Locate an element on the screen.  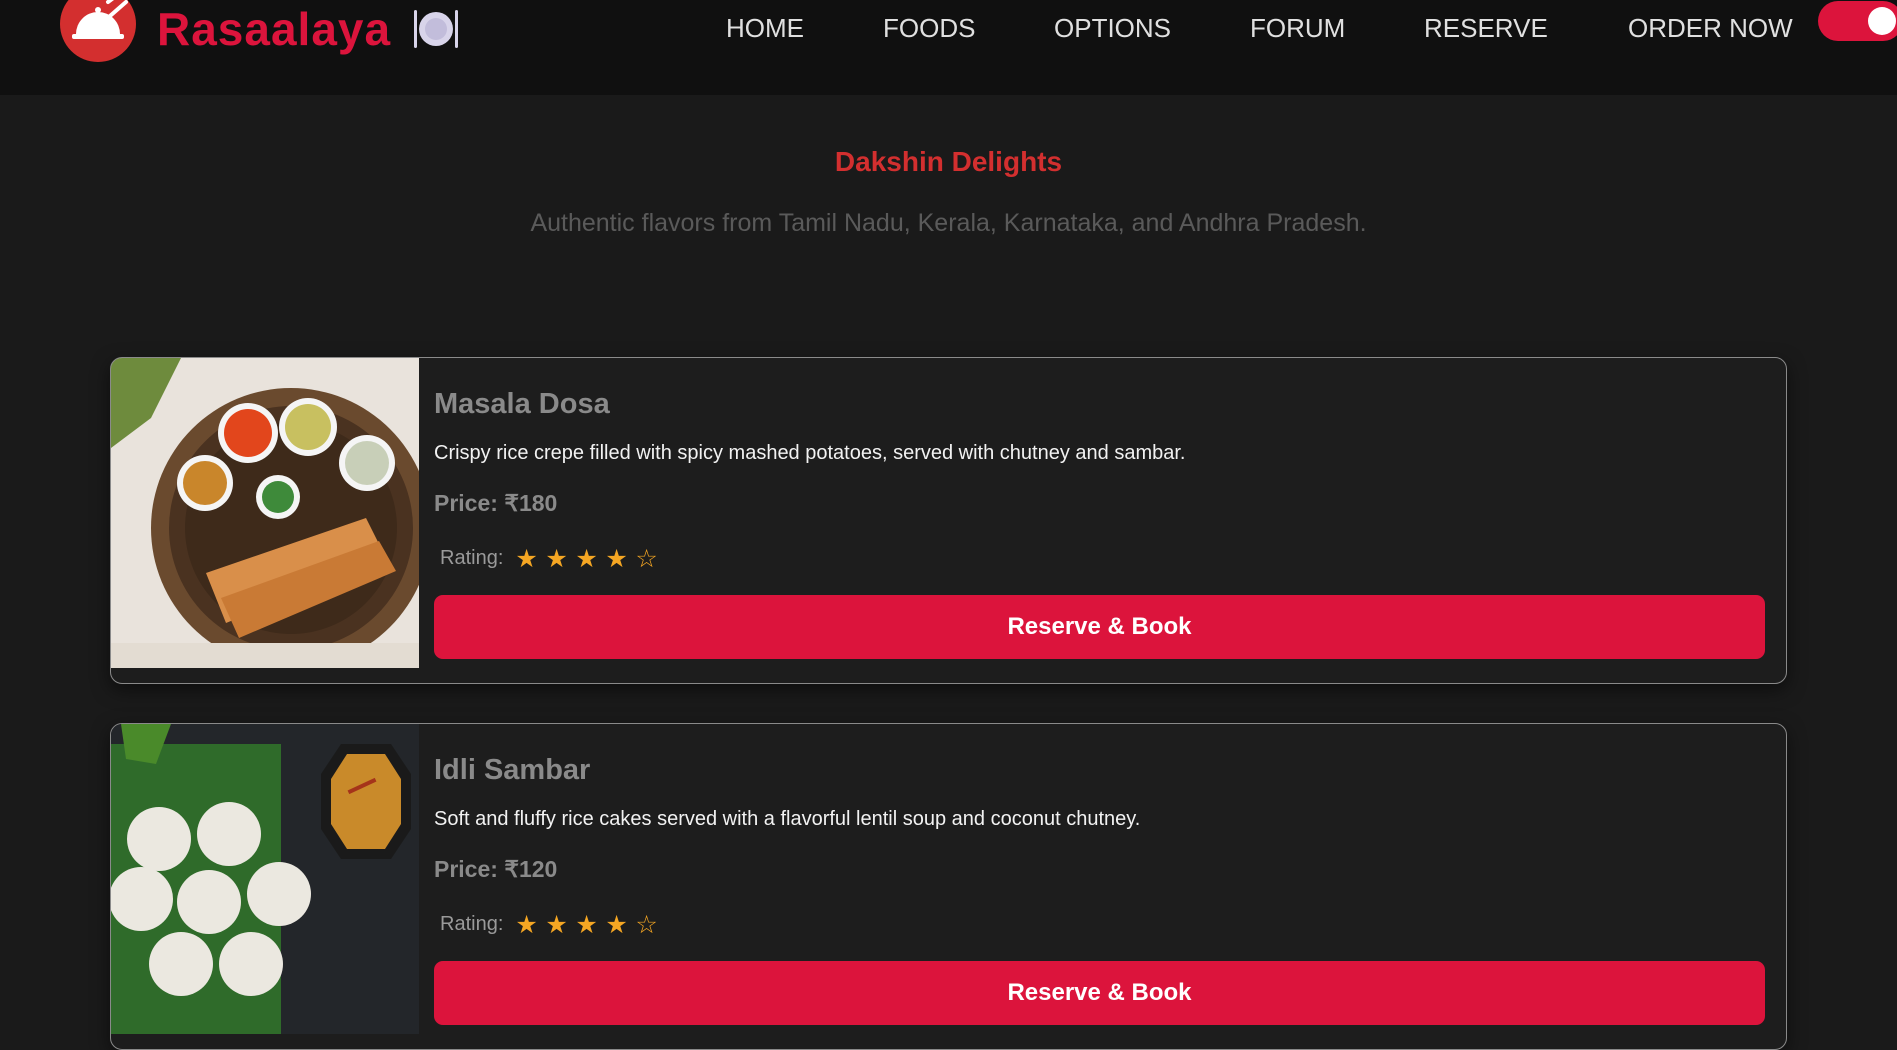
food-name: Idli Sambar is located at coordinates (512, 770).